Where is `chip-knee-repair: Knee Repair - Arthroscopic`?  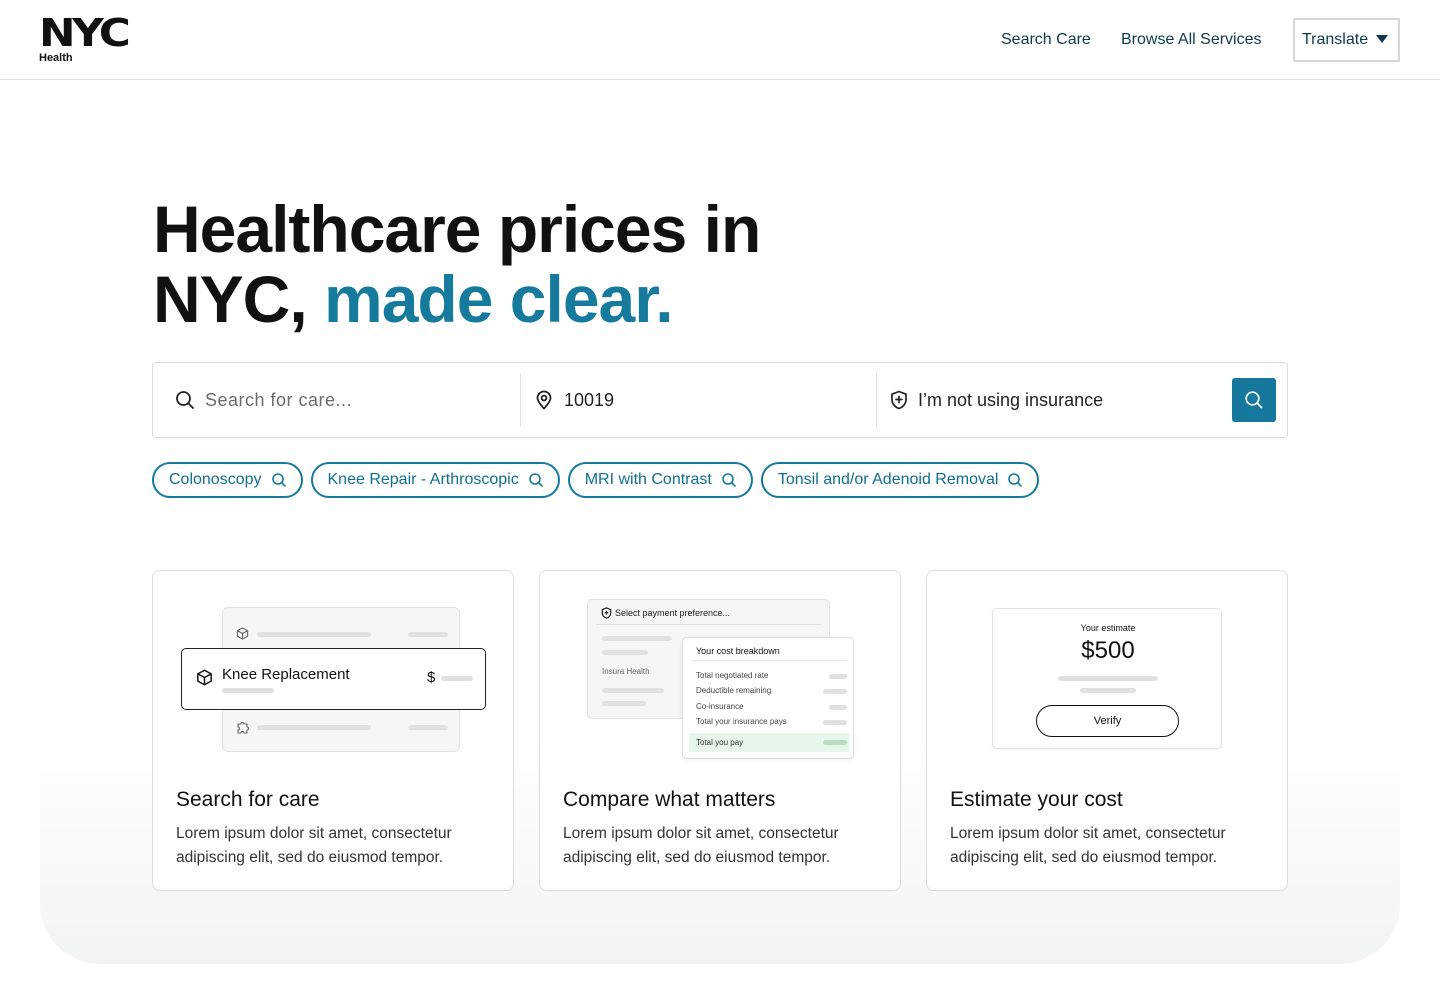
chip-knee-repair: Knee Repair - Arthroscopic is located at coordinates (435, 480).